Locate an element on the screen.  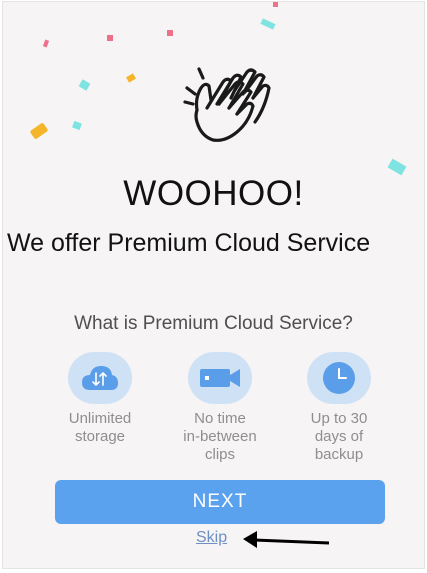
feature-label: Unlimited storage is located at coordinates (100, 427).